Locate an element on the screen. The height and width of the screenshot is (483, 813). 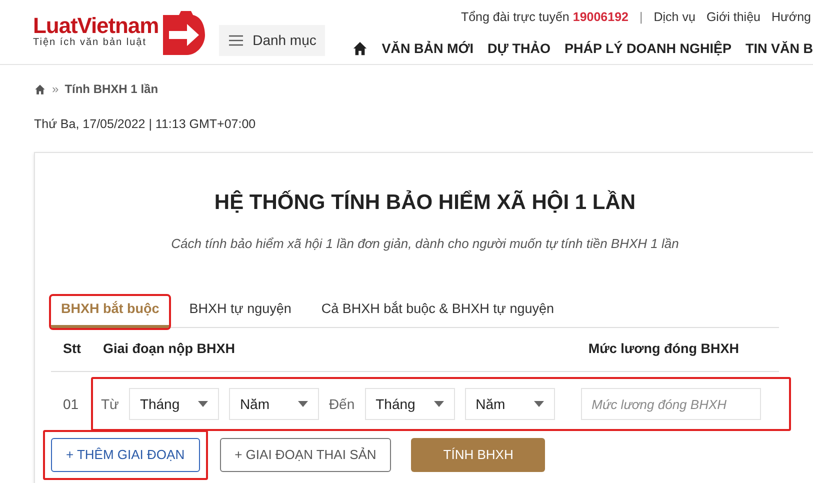
tab: Cả BHXH bắt buộc & BHXH tự nguyện is located at coordinates (437, 312).